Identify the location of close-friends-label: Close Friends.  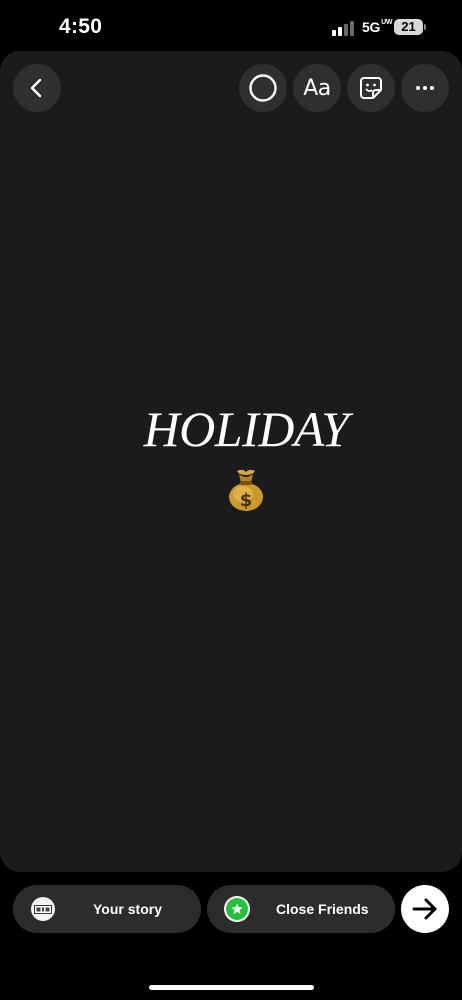
(322, 909).